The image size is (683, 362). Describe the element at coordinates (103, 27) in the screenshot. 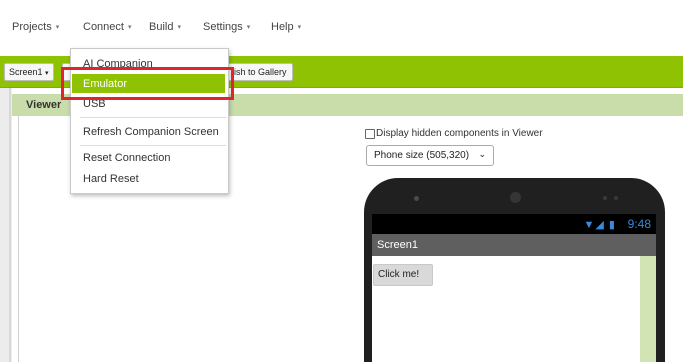

I see `menu-connect-label: Connect` at that location.